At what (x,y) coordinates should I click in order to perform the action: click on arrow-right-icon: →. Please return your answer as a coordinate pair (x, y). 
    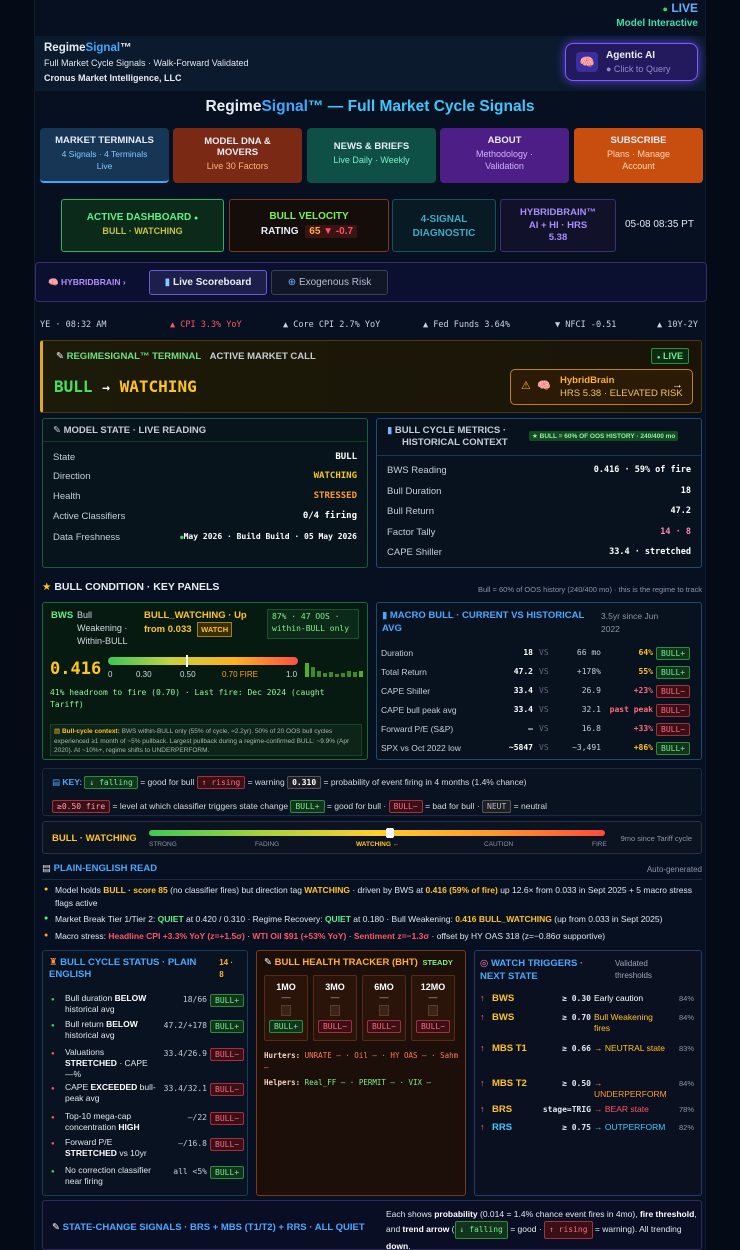
    Looking at the image, I should click on (677, 385).